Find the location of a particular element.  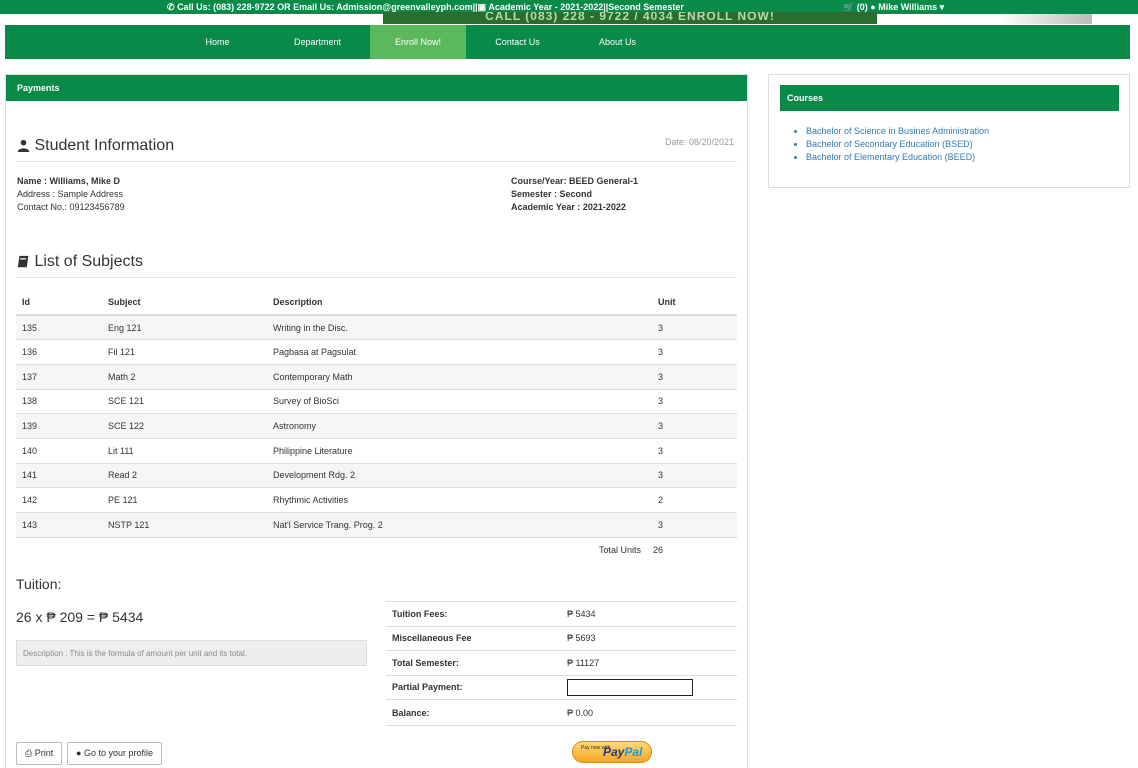

cell-id: 136 is located at coordinates (59, 352).